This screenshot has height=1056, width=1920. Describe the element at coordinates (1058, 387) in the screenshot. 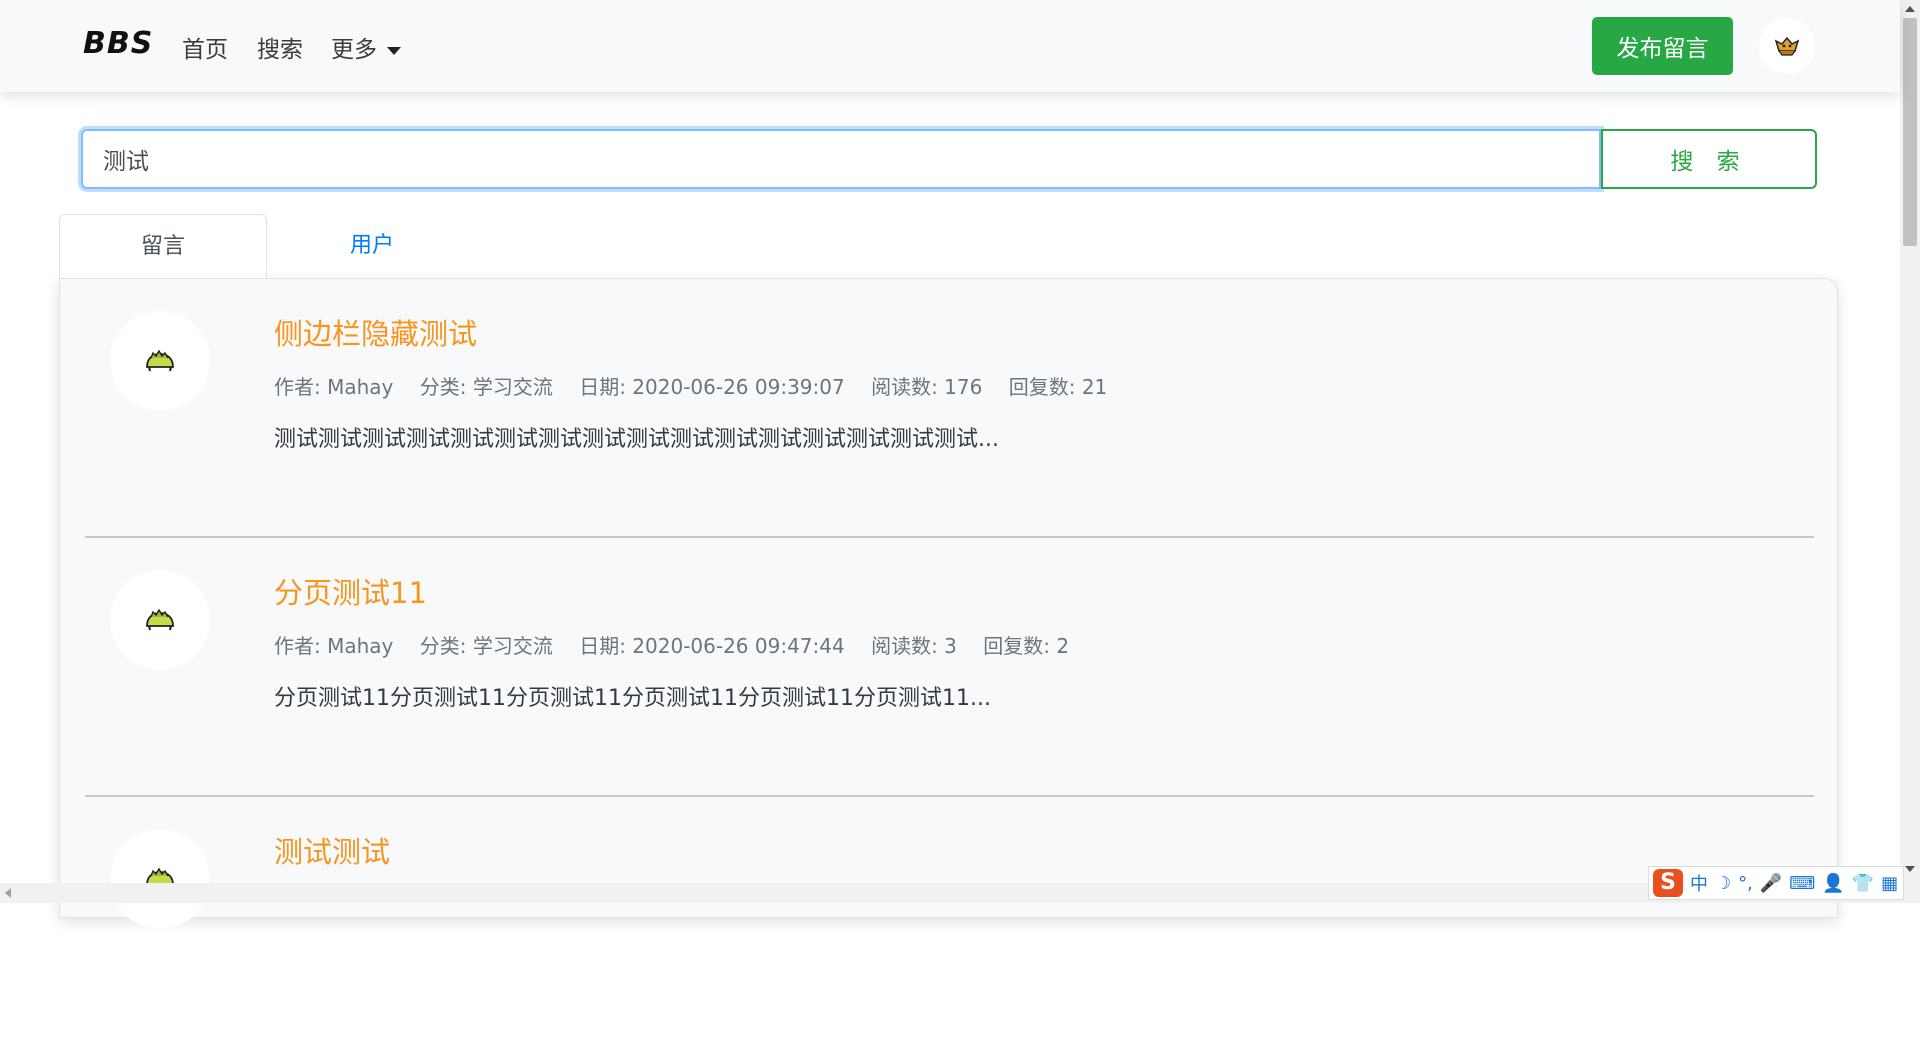

I see `post-reply-count: 回复数: 21` at that location.